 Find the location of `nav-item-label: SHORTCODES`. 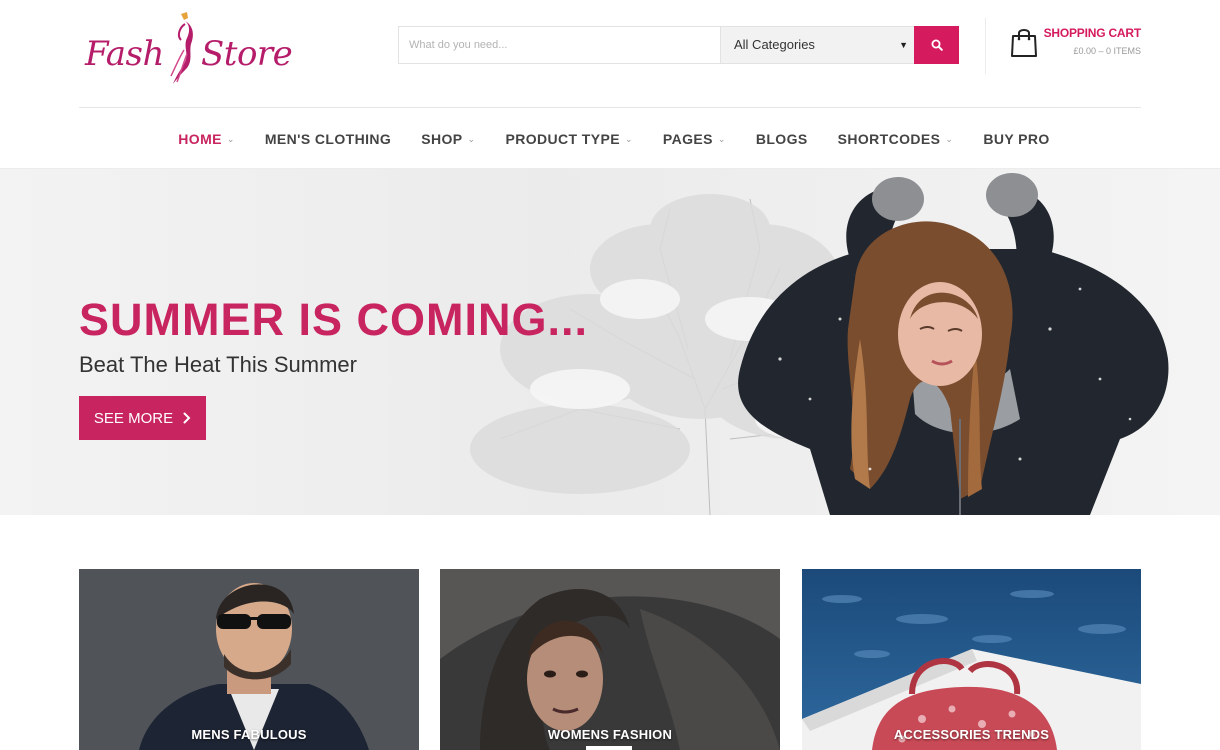

nav-item-label: SHORTCODES is located at coordinates (889, 139).